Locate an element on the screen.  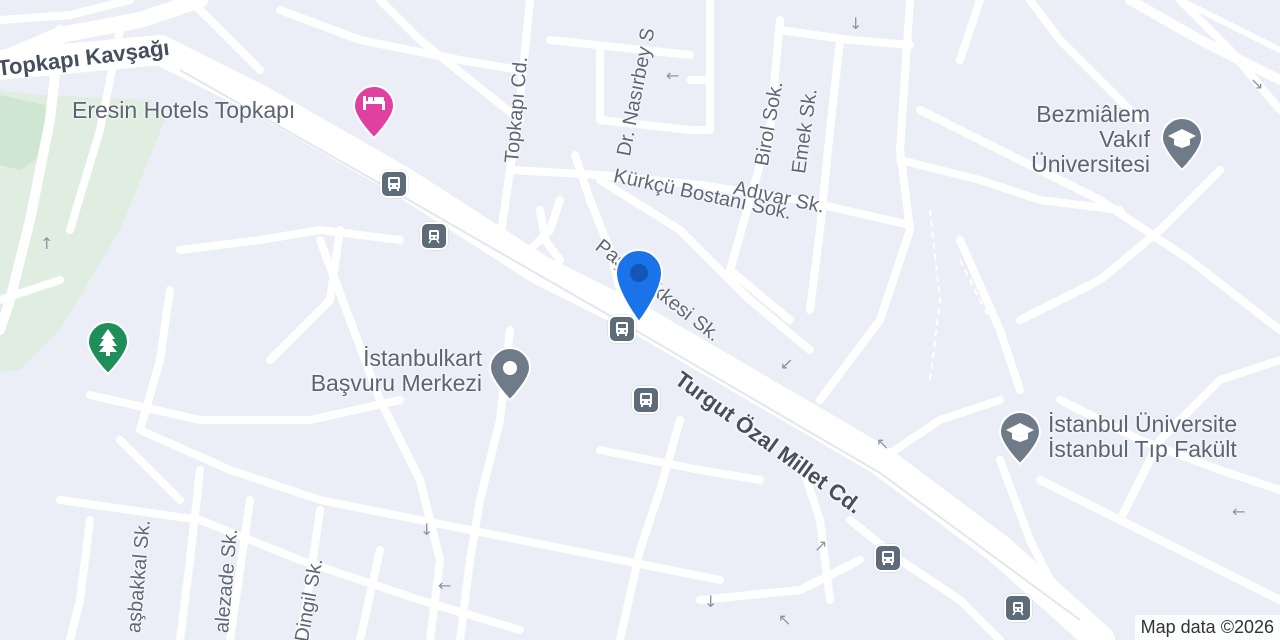
place-label-istanbulkart: İstanbulkart Başvuru Merkezi is located at coordinates (372, 371).